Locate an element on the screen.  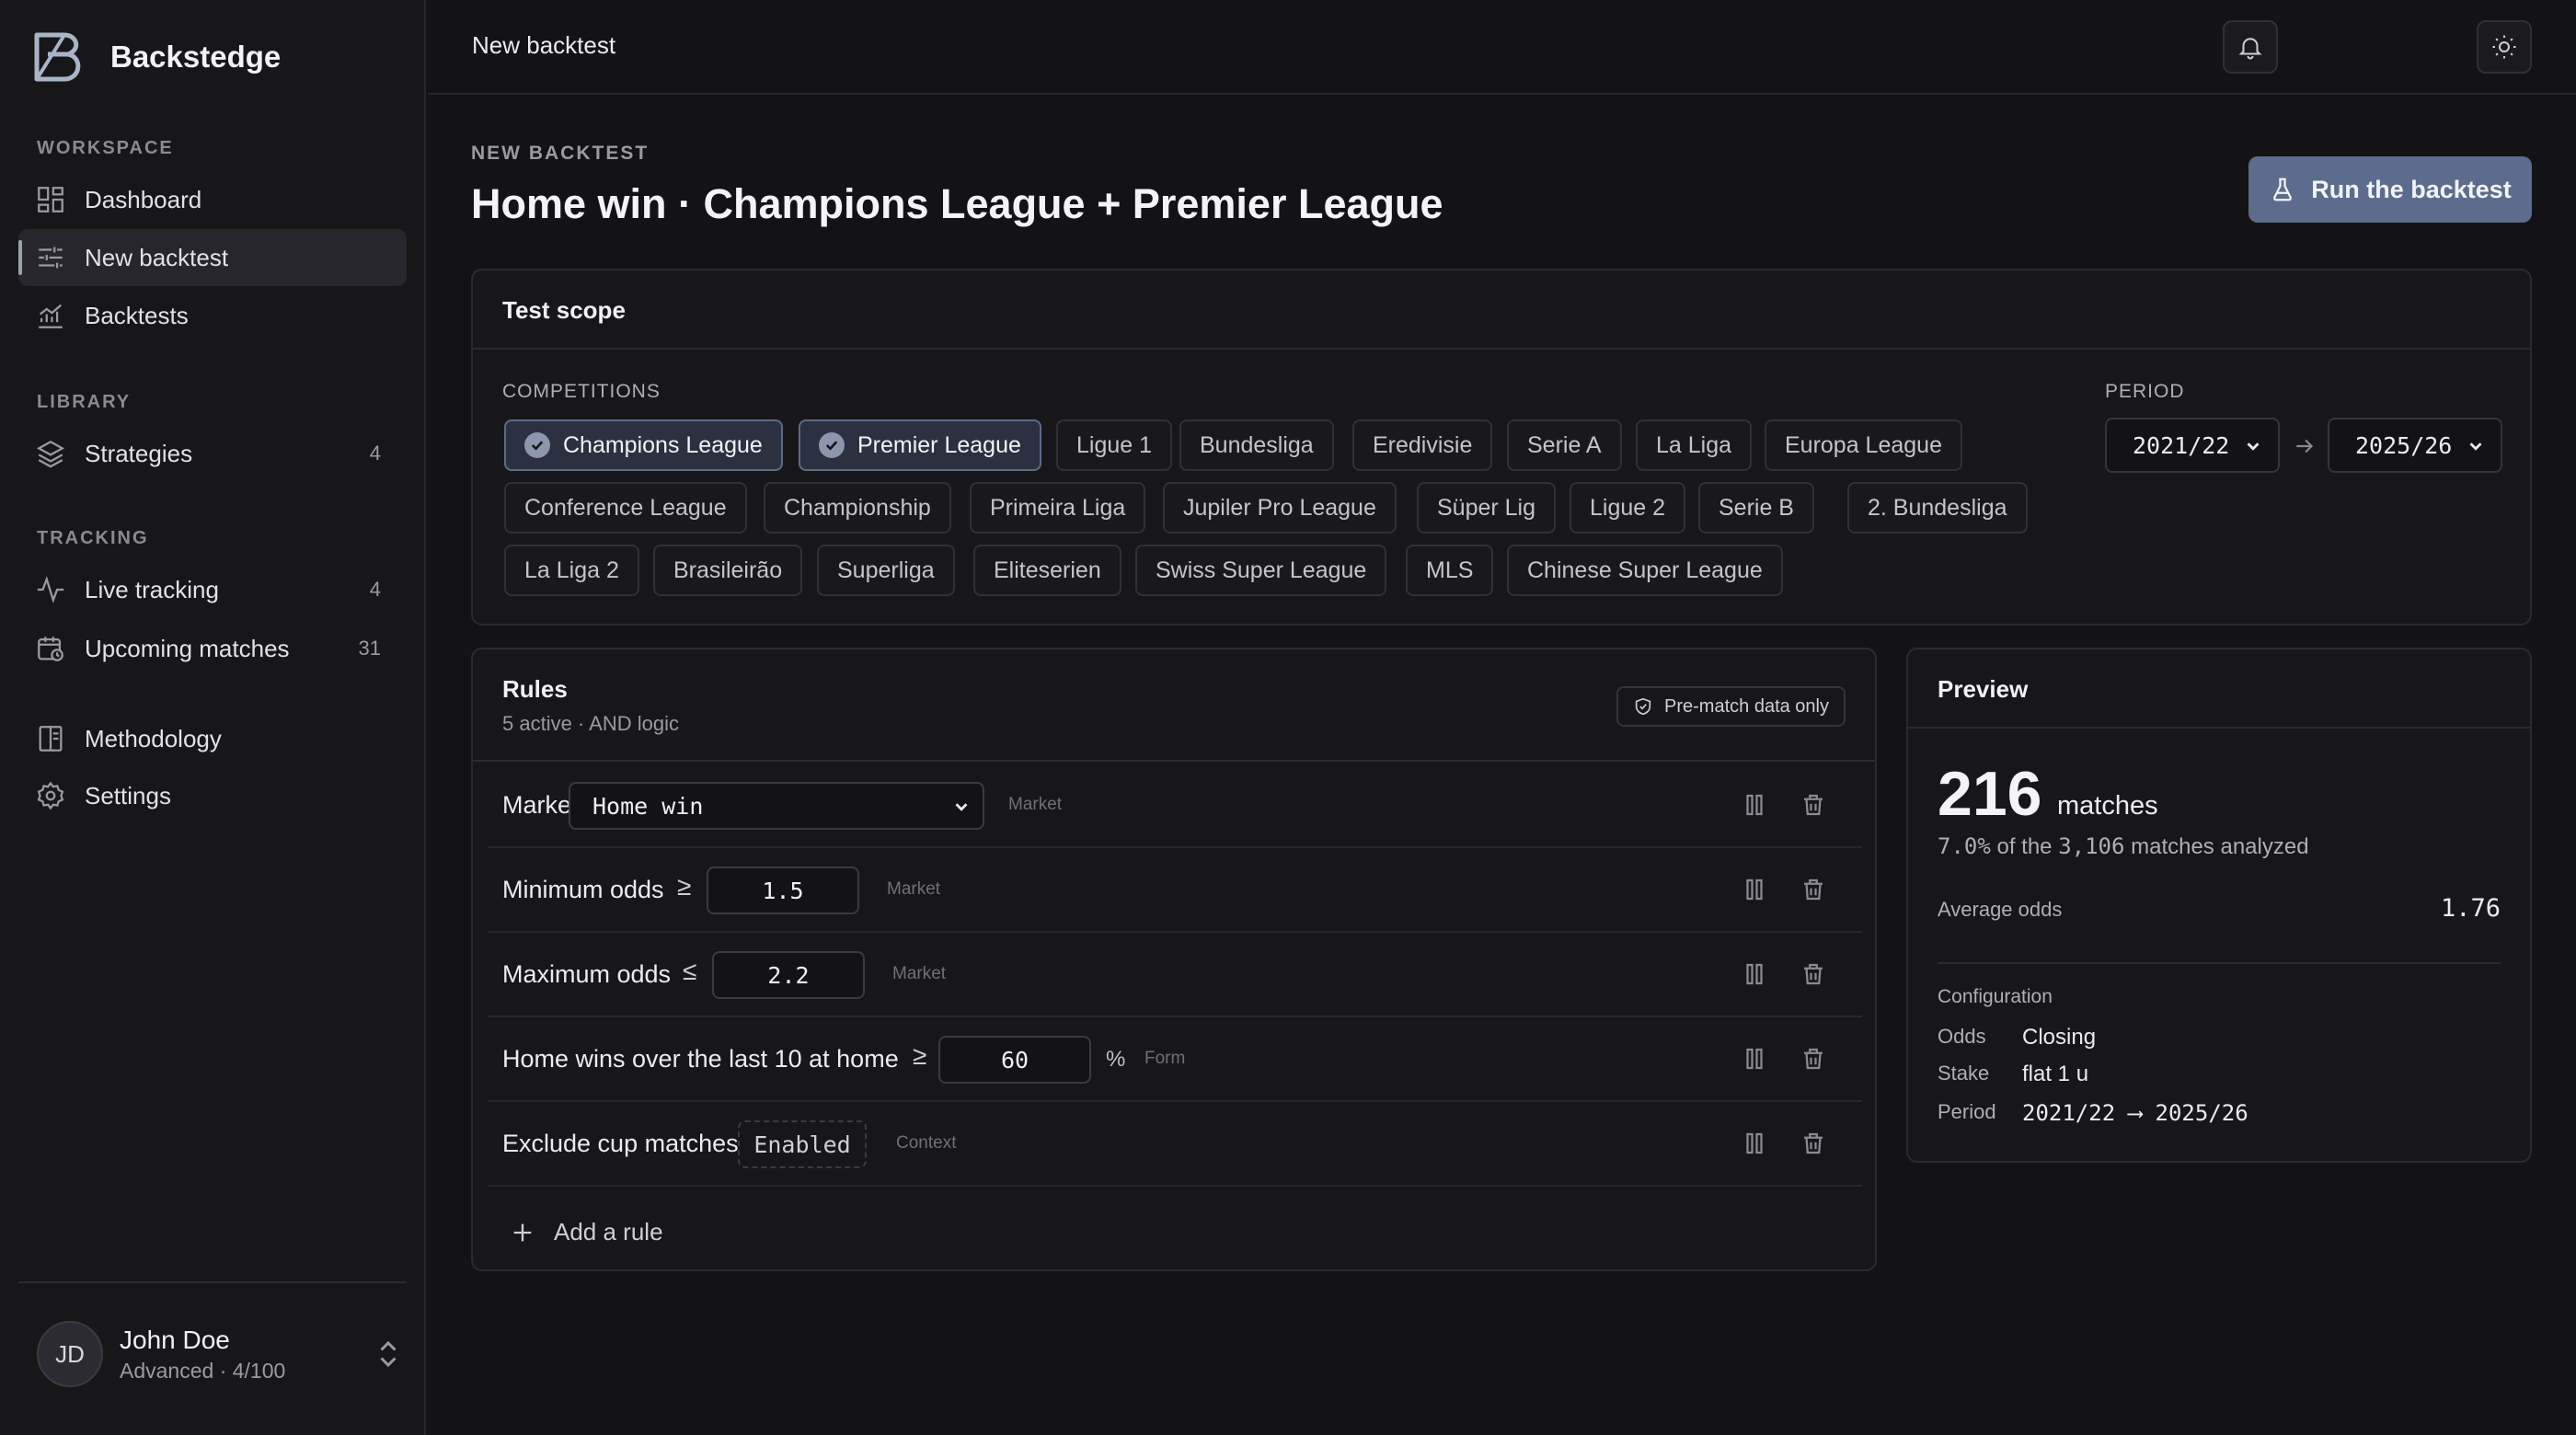
rule-row-exclude-cup: Exclude cup matches Enabled Context is located at coordinates (1175, 1144).